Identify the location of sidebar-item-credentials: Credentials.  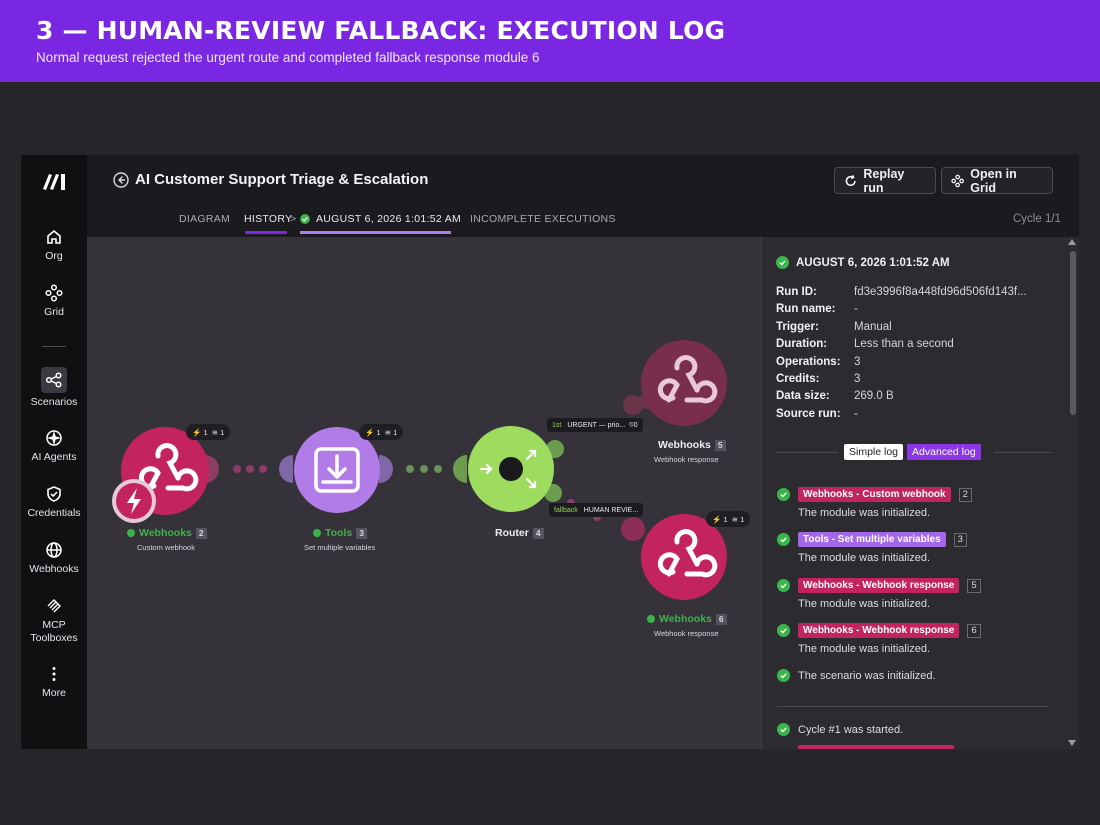
(54, 502).